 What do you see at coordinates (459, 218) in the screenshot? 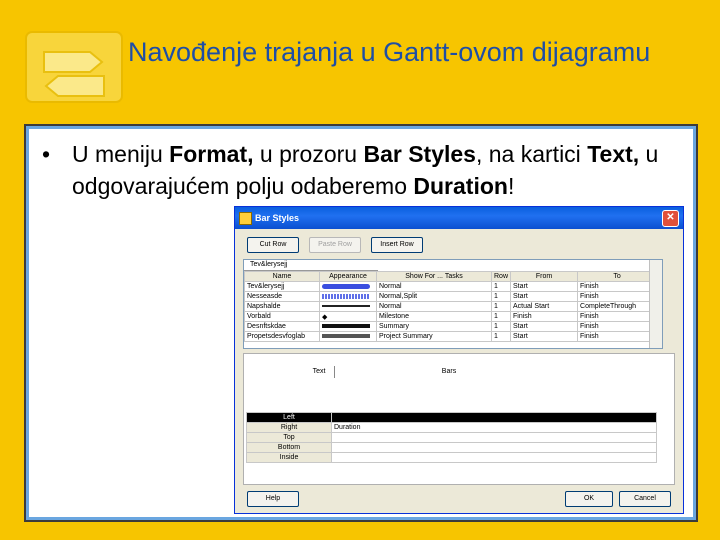
I see `dialog-titlebar: Bar Styles ✕` at bounding box center [459, 218].